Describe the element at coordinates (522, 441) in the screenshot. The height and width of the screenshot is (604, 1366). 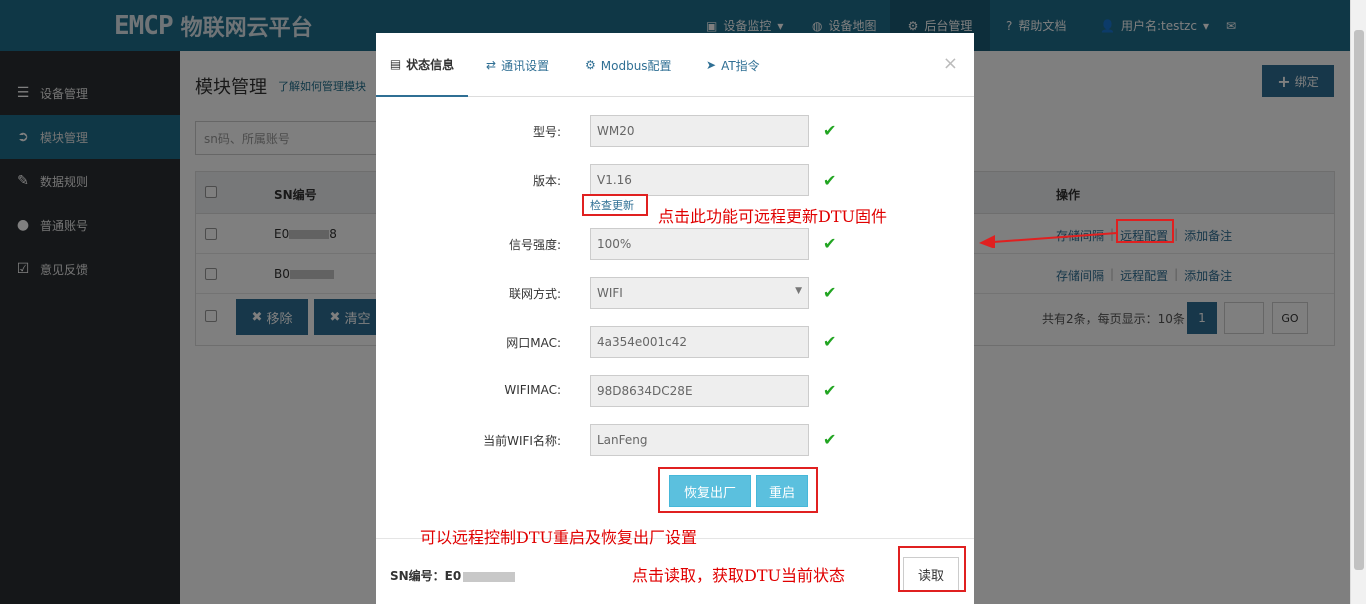
I see `field-label-wifi-name: 当前WIFI名称:` at that location.